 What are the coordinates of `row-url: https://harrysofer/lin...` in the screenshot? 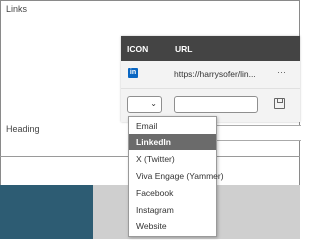 It's located at (215, 74).